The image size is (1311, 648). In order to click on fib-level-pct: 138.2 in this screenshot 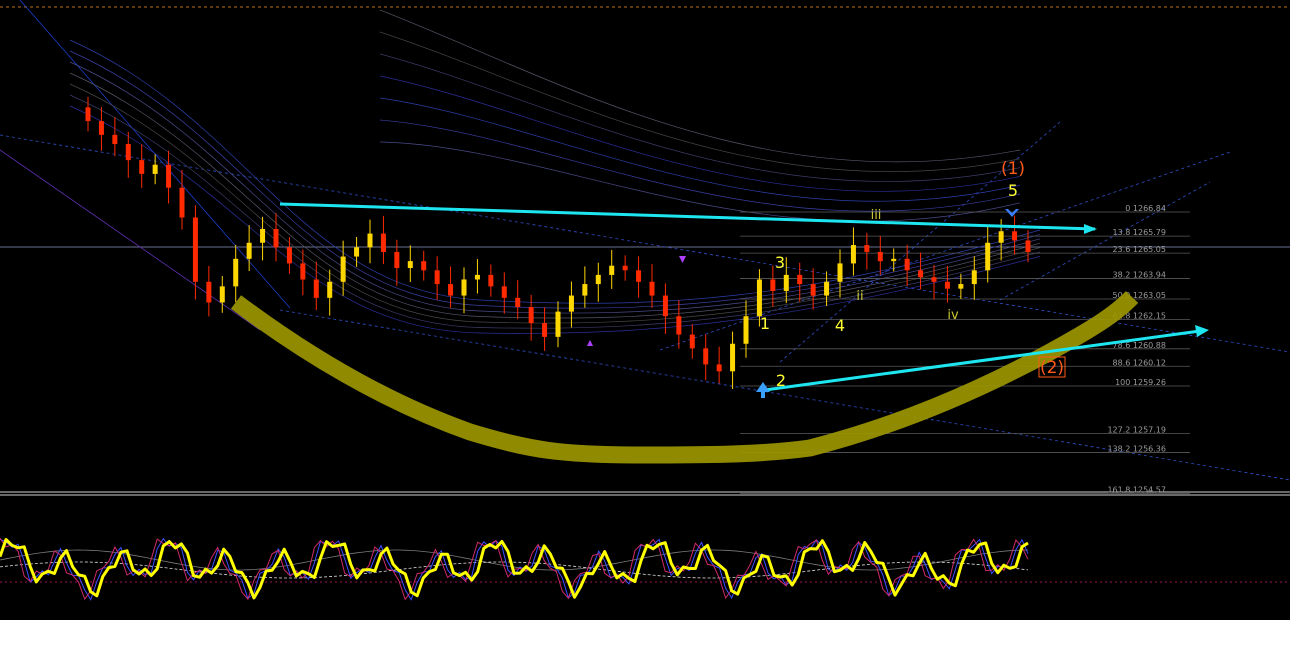, I will do `click(1119, 449)`.